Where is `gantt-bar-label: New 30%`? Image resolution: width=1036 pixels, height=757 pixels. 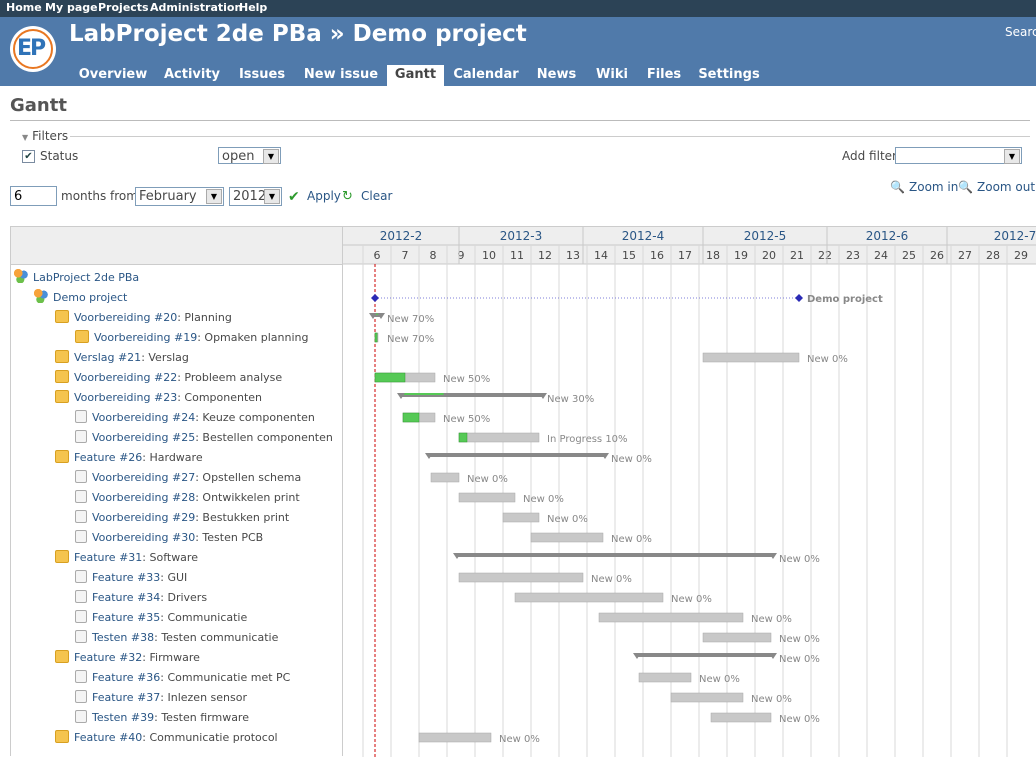
gantt-bar-label: New 30% is located at coordinates (570, 399).